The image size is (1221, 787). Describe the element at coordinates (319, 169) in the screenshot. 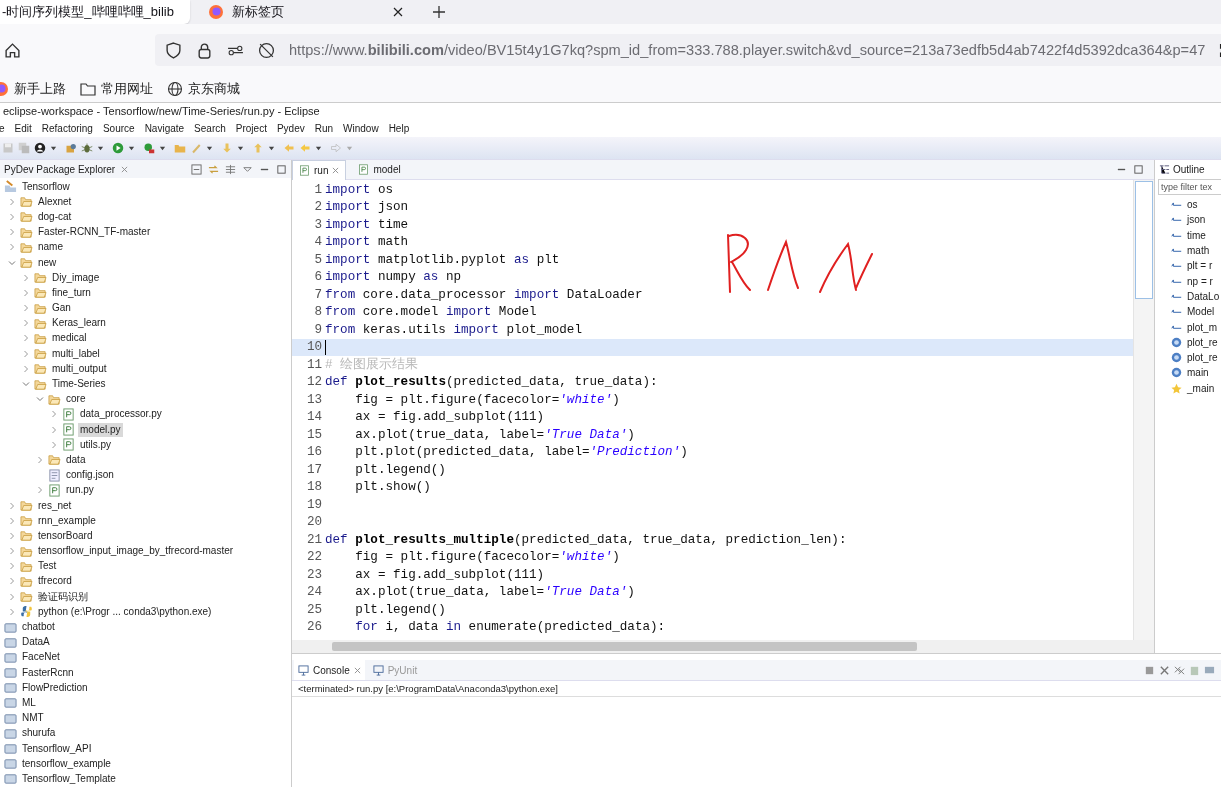

I see `editor-tab: run` at that location.